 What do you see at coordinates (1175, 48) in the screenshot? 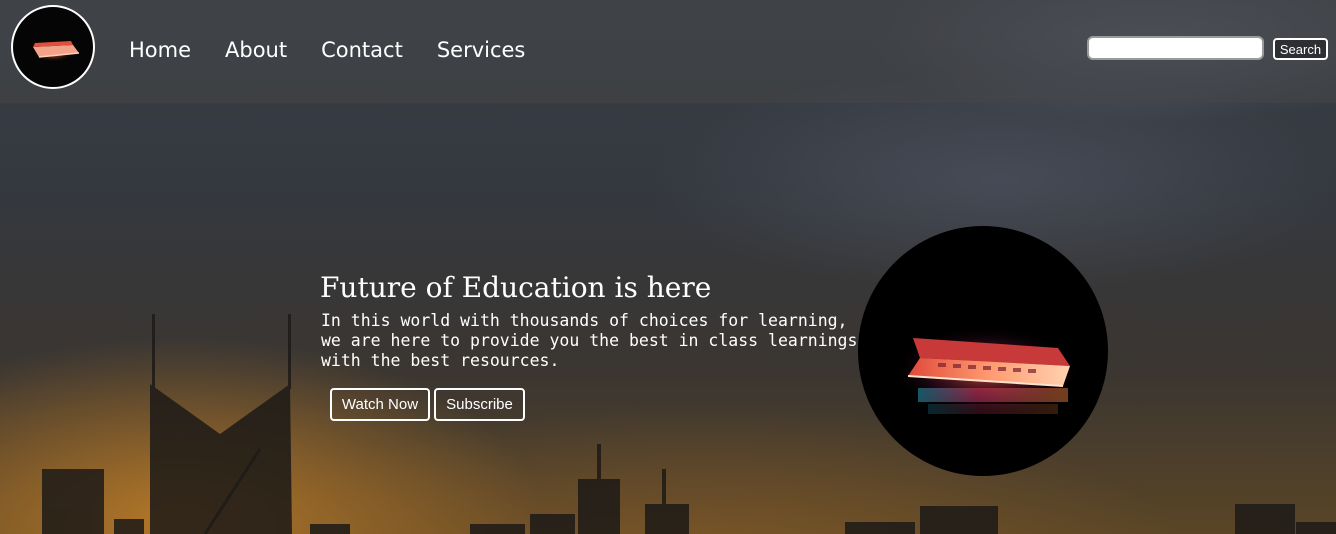
I see `search-input` at bounding box center [1175, 48].